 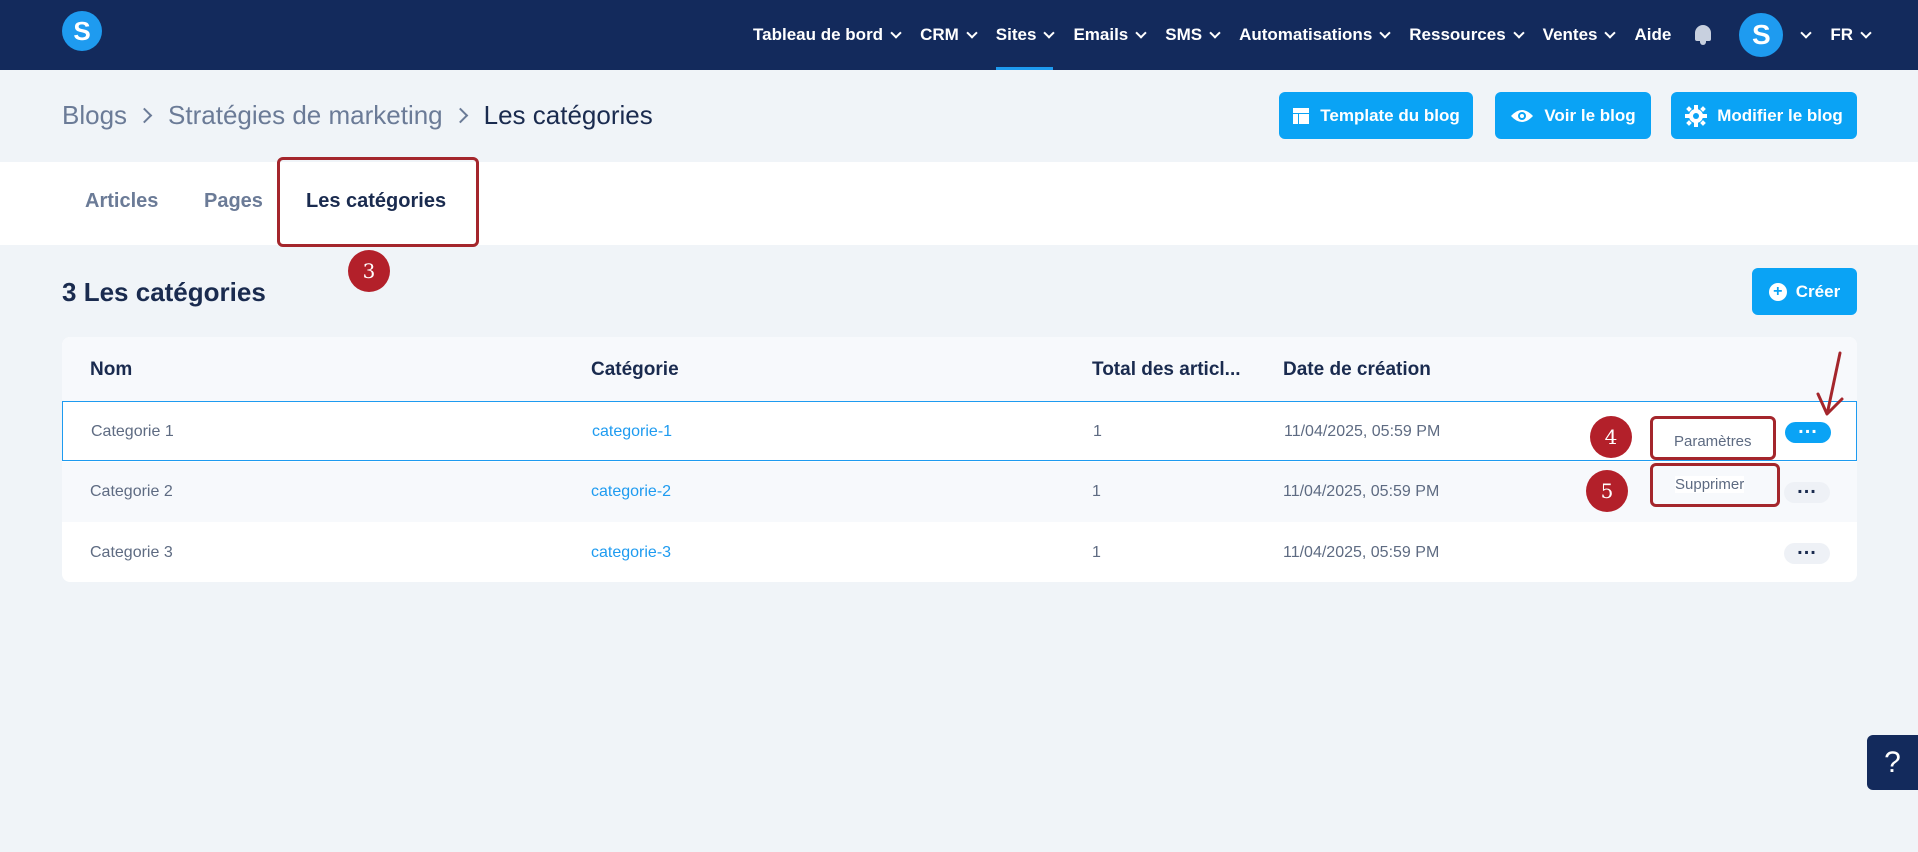 I want to click on template-blog-button: Template du blog, so click(x=1376, y=115).